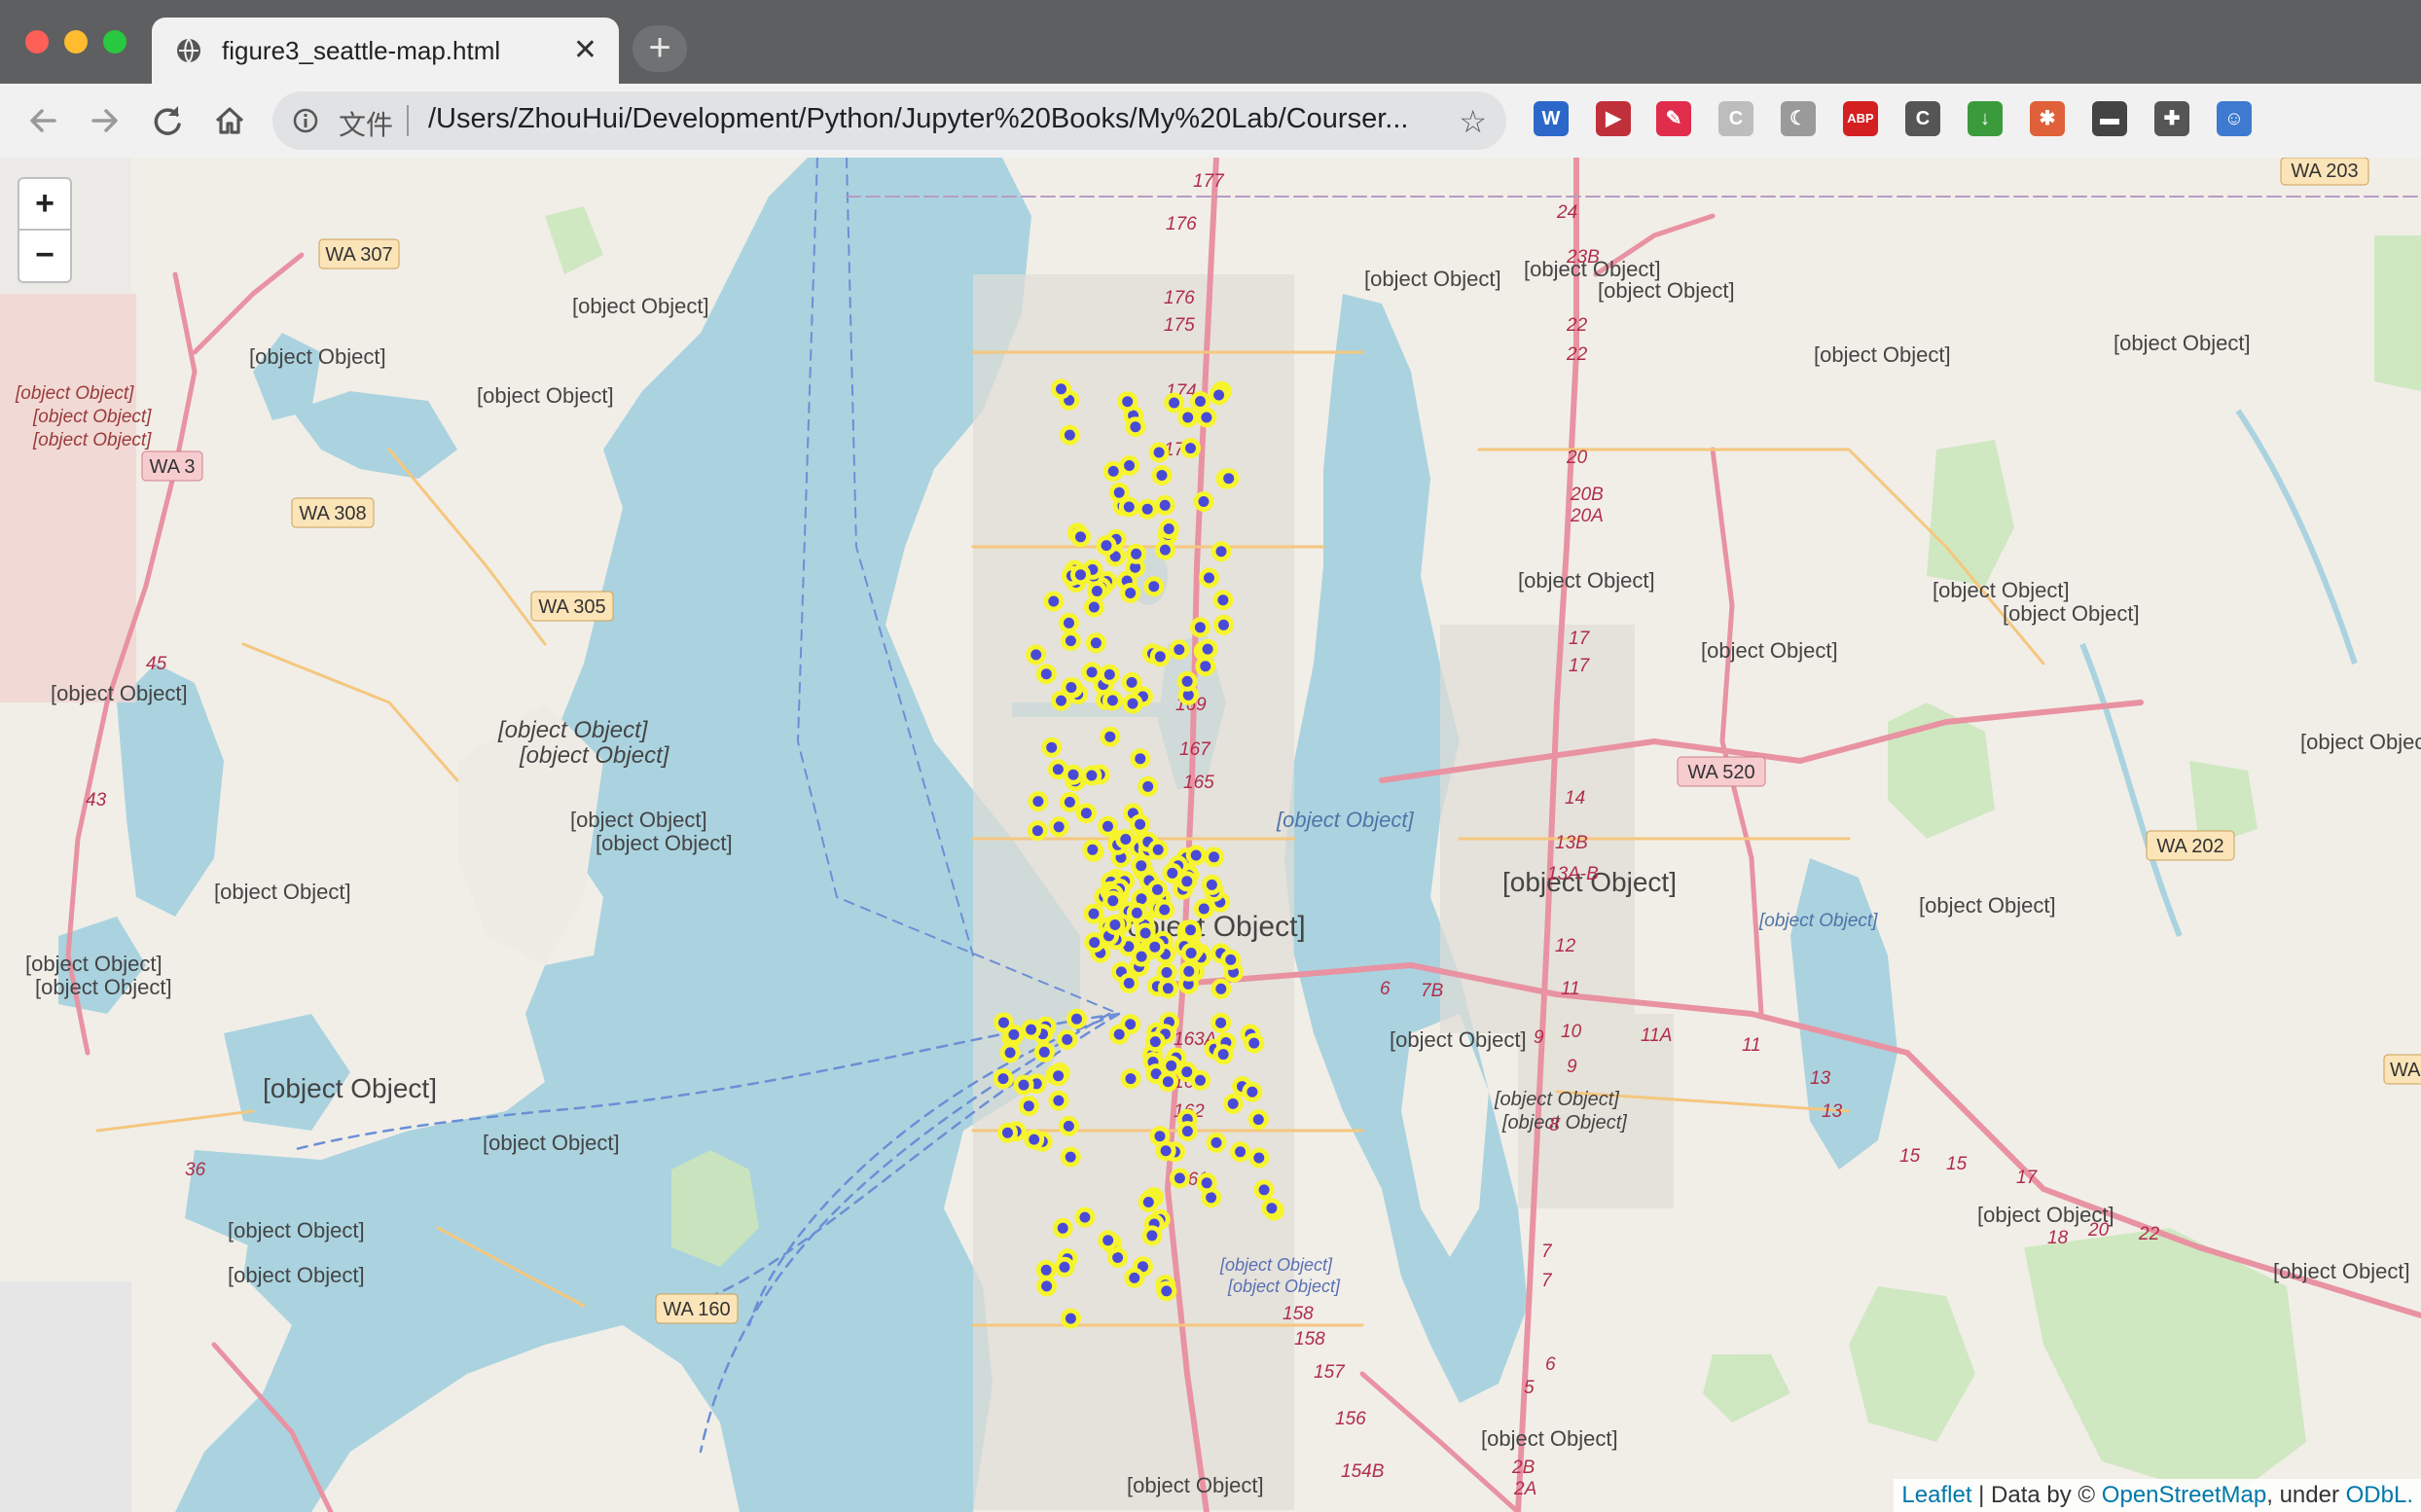  I want to click on c-circle-icon: C, so click(1736, 118).